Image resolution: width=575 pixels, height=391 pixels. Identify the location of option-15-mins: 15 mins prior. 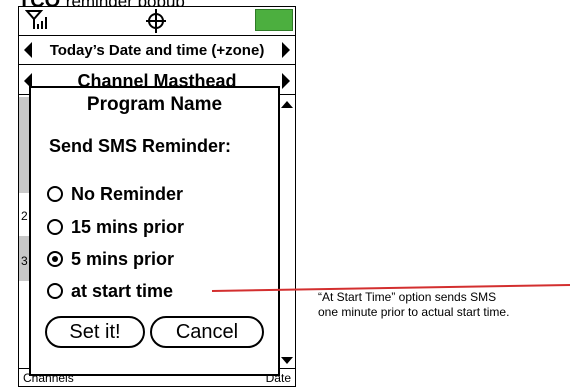
(115, 227).